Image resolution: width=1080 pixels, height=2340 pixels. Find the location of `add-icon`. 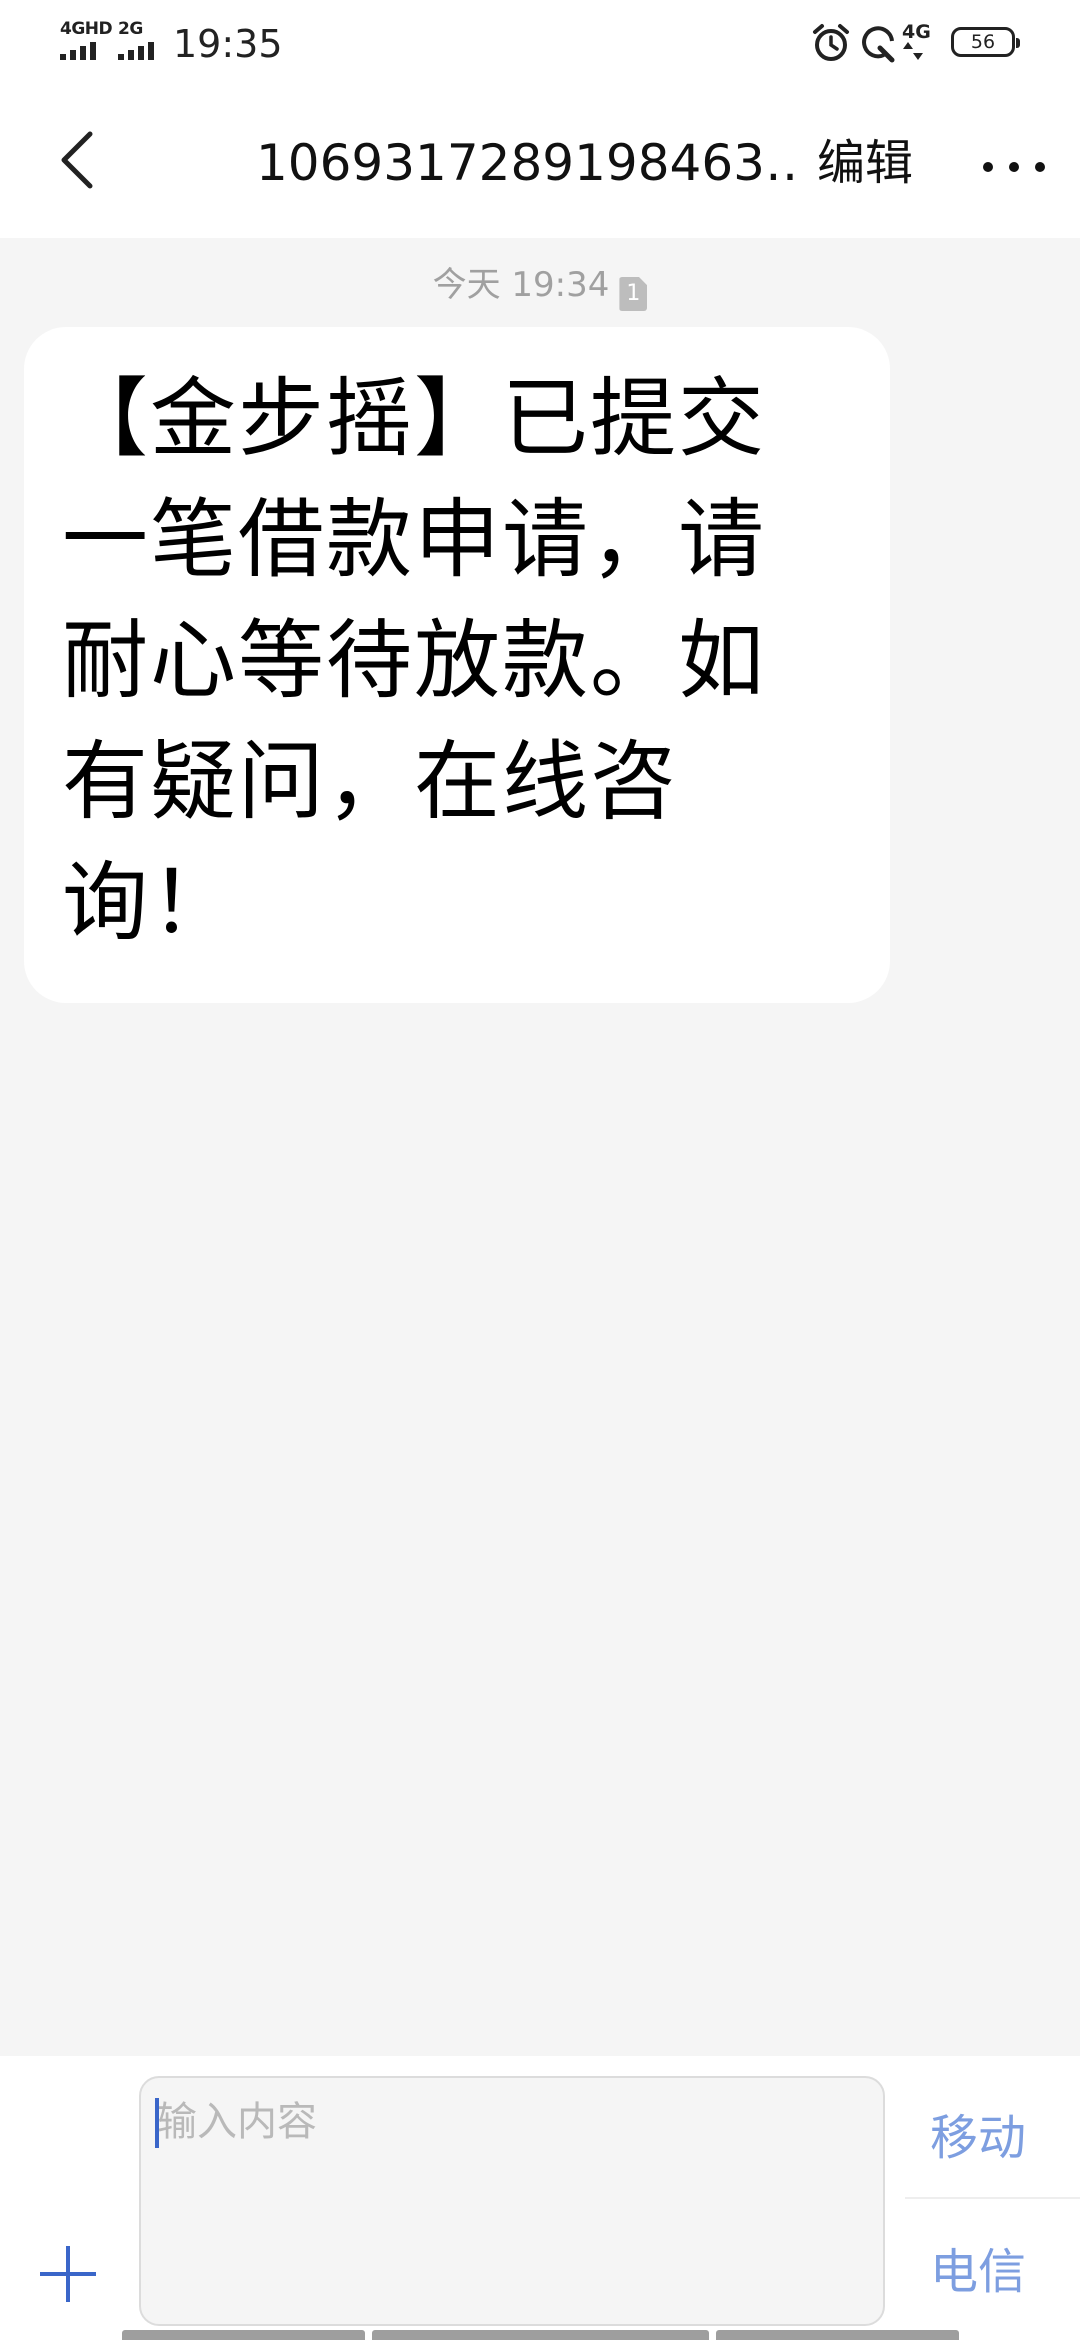

add-icon is located at coordinates (68, 2273).